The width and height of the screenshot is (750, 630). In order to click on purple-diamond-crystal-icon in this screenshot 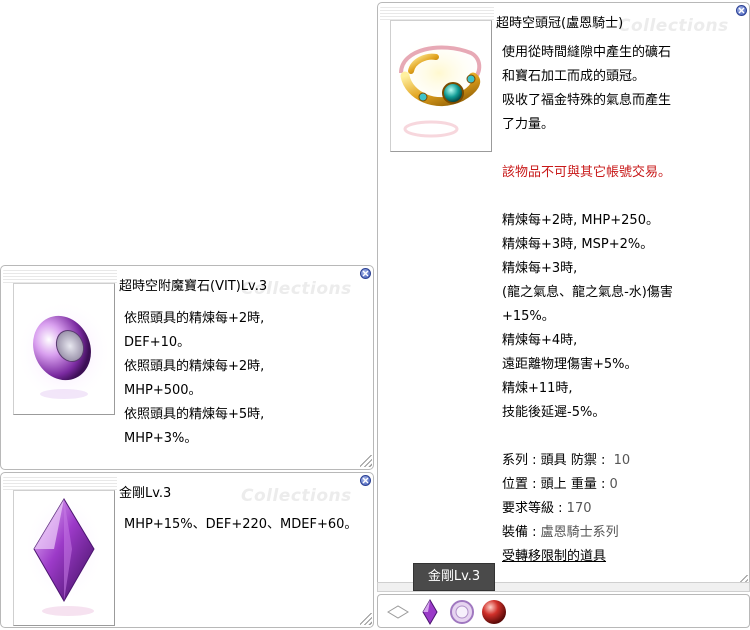, I will do `click(64, 555)`.